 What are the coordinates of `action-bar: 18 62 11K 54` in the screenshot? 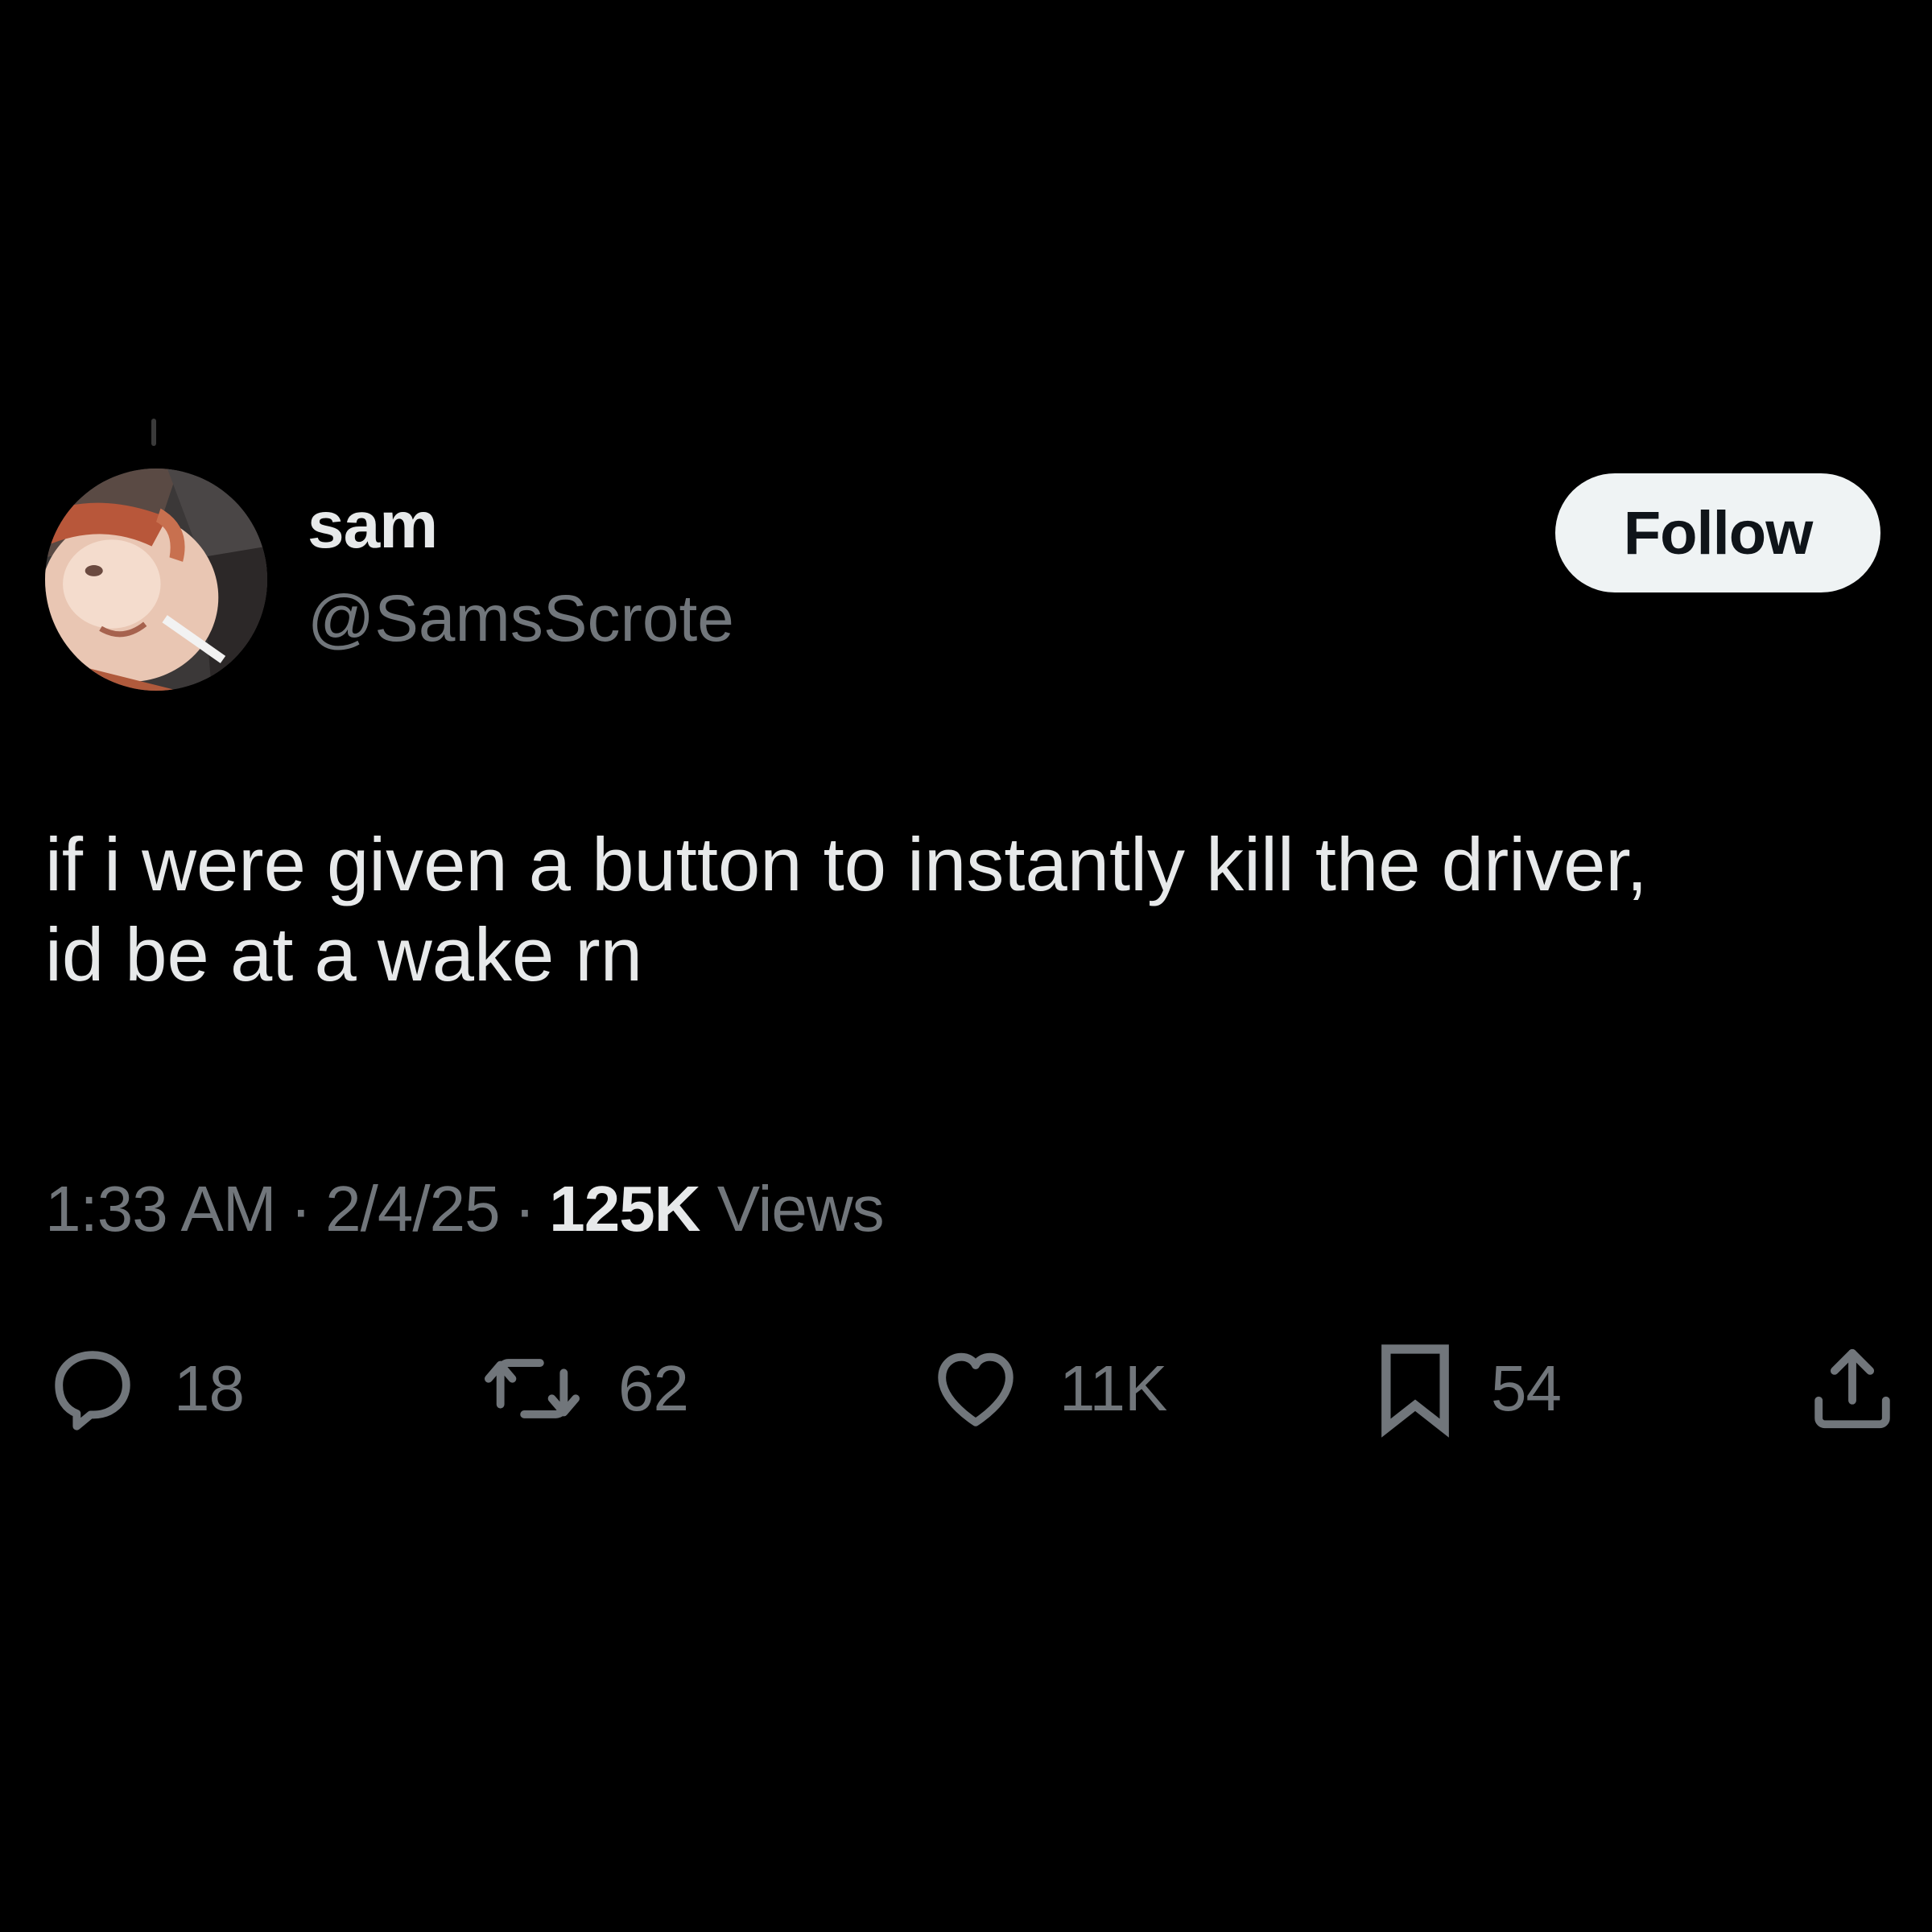 It's located at (966, 1388).